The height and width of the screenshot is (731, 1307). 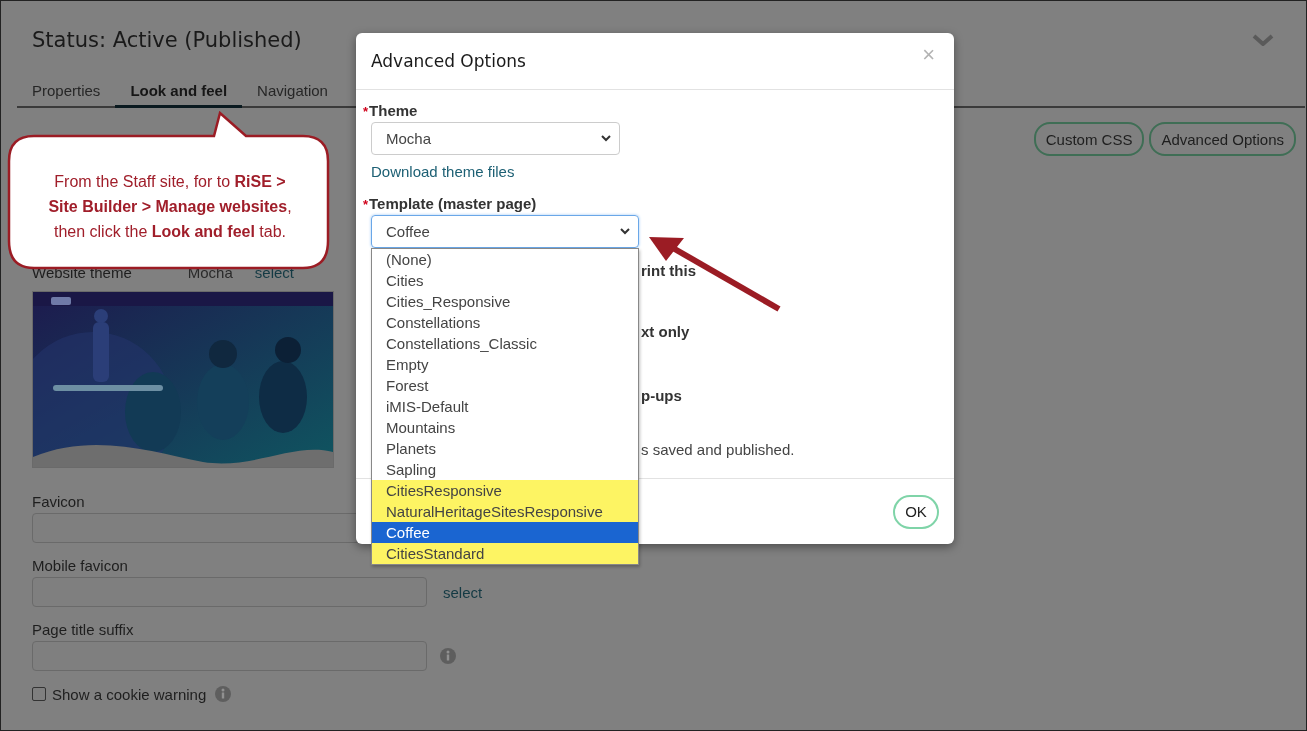 What do you see at coordinates (505, 553) in the screenshot?
I see `dropdown-option: CitiesStandard` at bounding box center [505, 553].